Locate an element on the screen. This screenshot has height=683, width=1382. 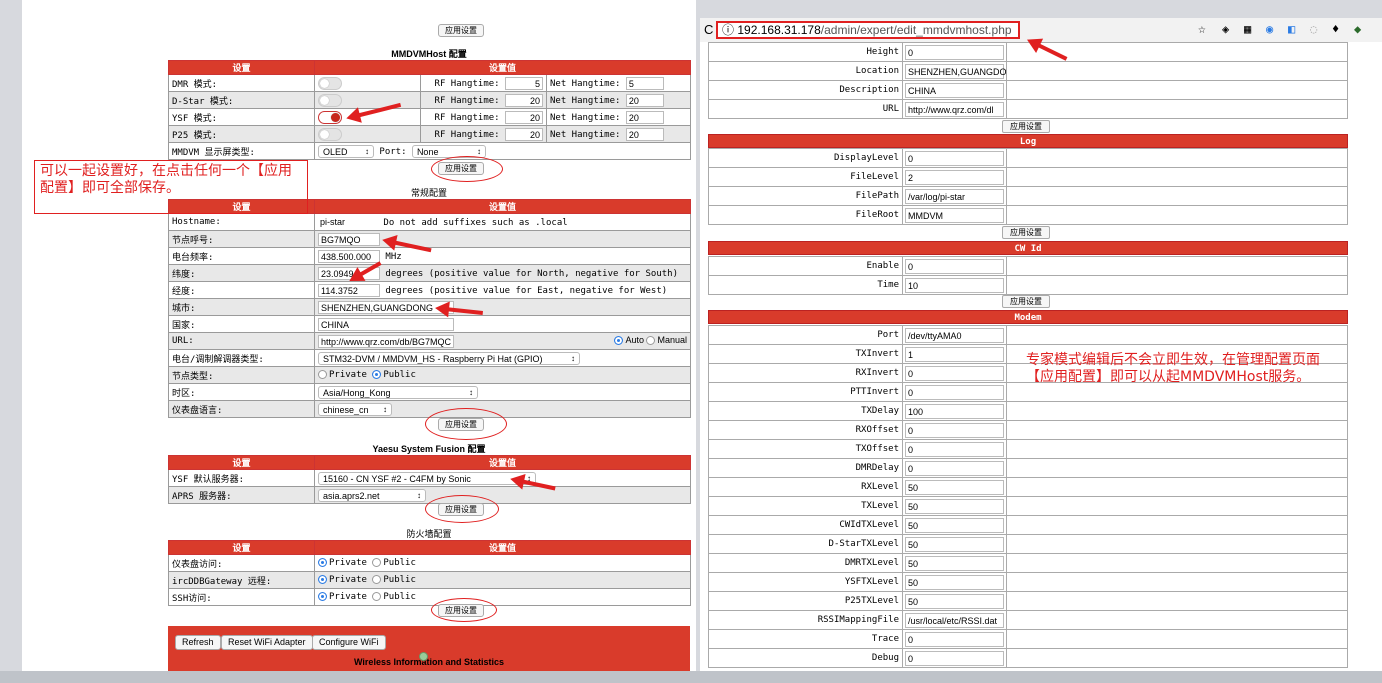
extension-icon: ◧ is located at coordinates (1291, 29).